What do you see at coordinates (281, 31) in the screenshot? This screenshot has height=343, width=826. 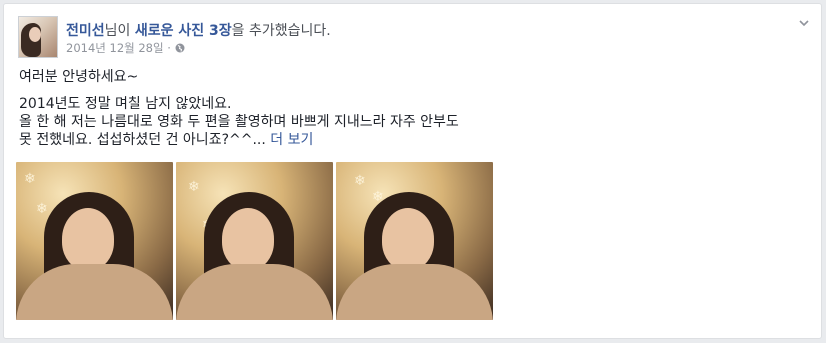 I see `action-text-suffix: 을 추가했습니다.` at bounding box center [281, 31].